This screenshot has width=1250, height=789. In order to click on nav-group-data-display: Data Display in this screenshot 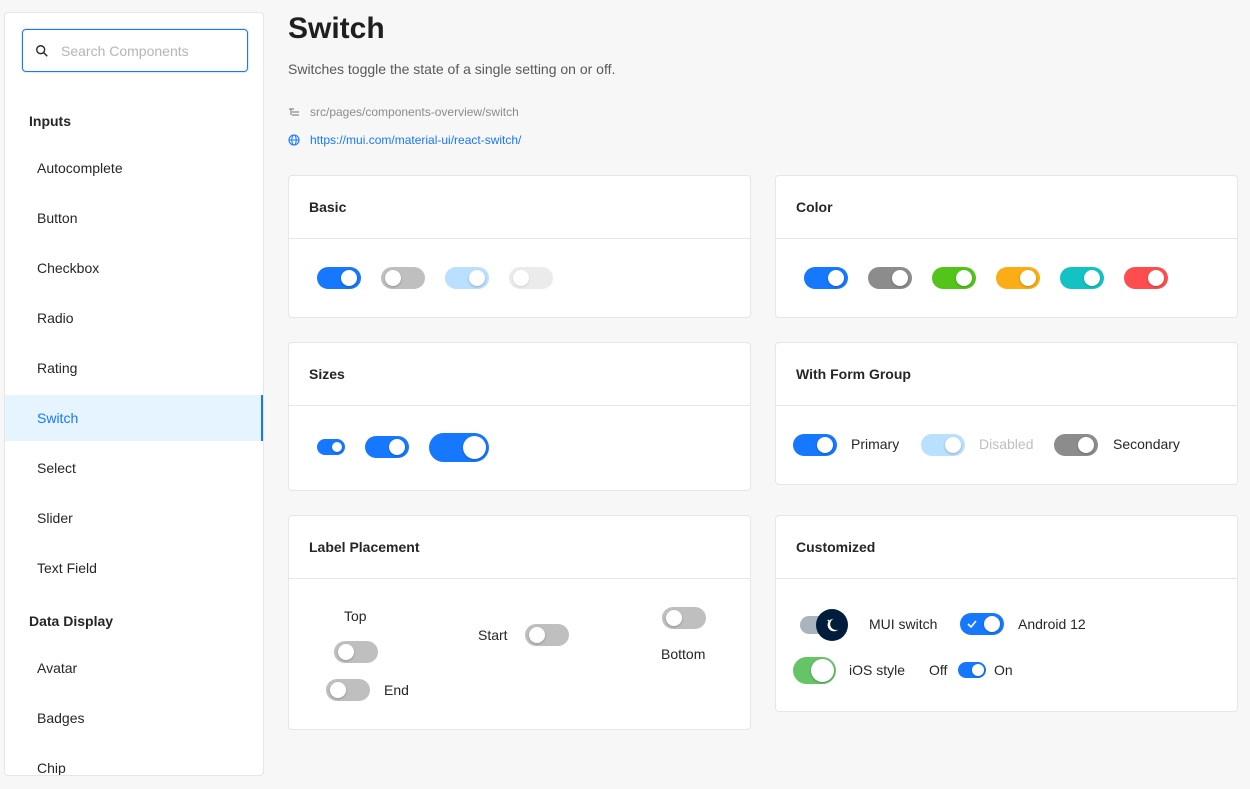, I will do `click(71, 621)`.